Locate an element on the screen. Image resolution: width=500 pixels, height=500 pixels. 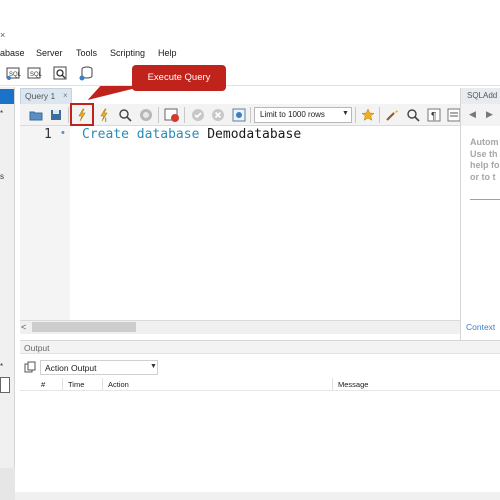
tab-close-icon: × is located at coordinates (65, 95).